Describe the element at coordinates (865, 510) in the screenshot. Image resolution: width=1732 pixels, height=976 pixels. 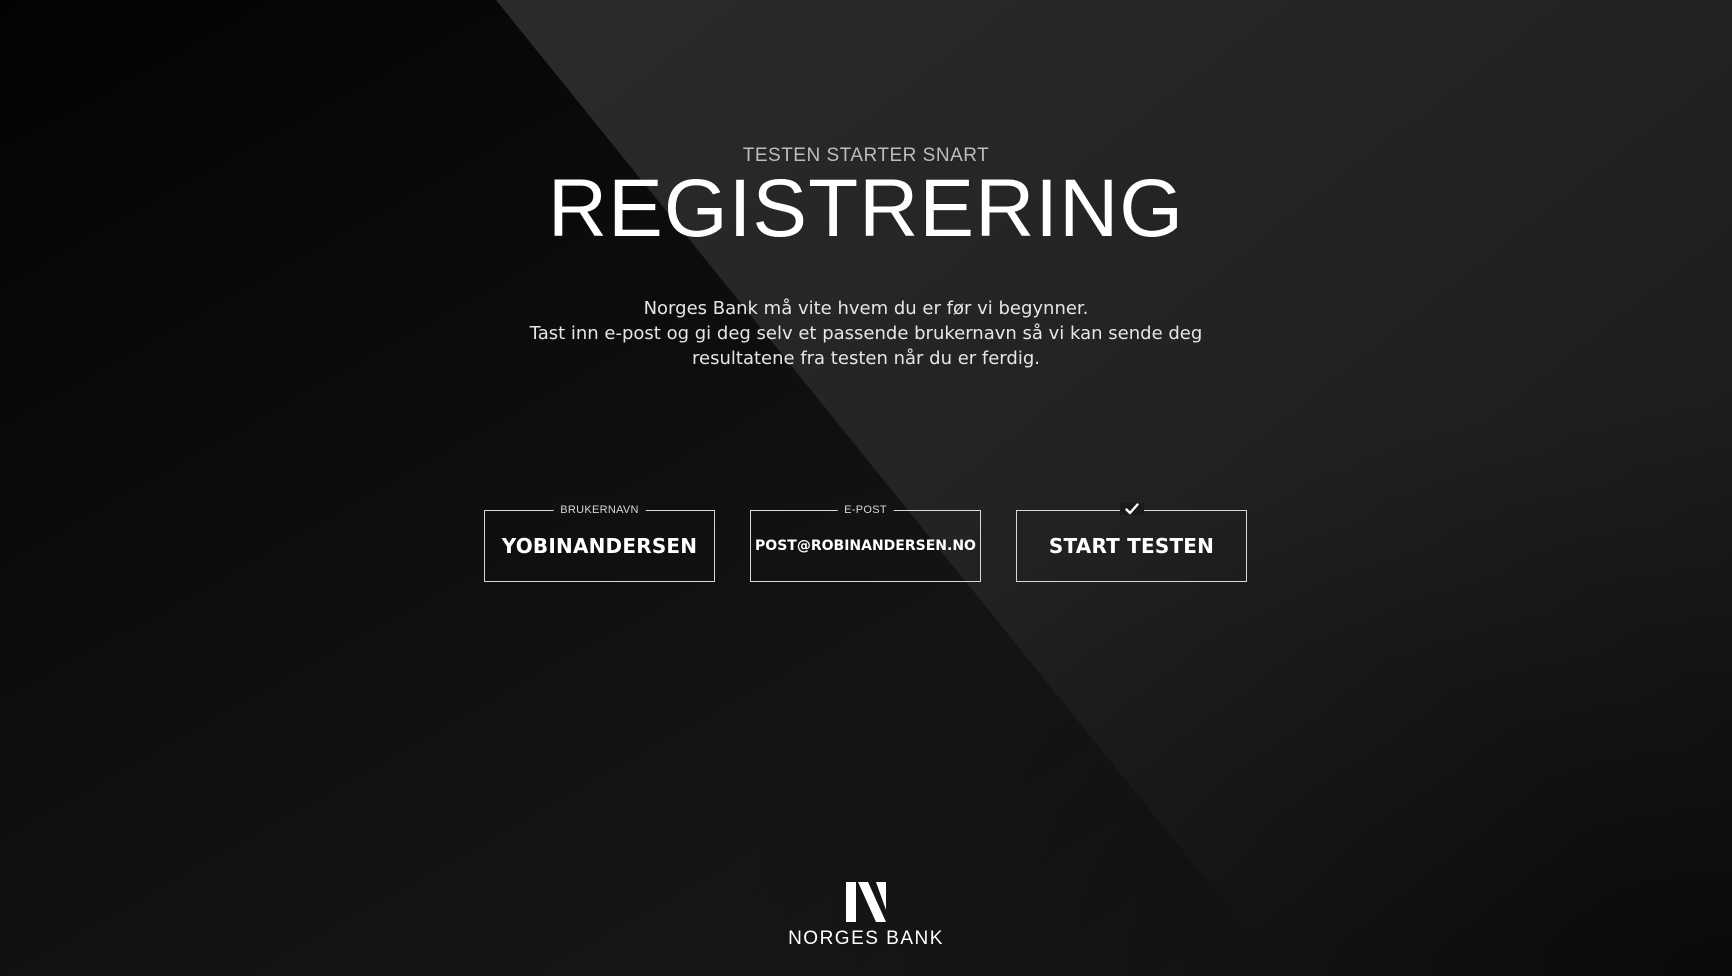
I see `email-label: E-POST` at that location.